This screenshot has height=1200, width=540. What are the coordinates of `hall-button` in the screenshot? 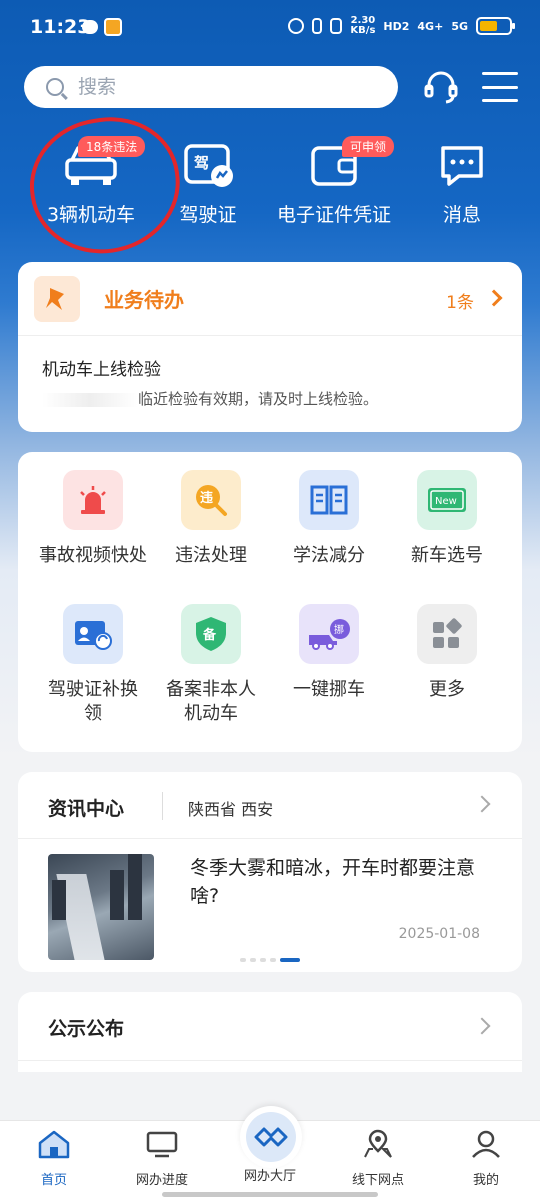 It's located at (271, 1137).